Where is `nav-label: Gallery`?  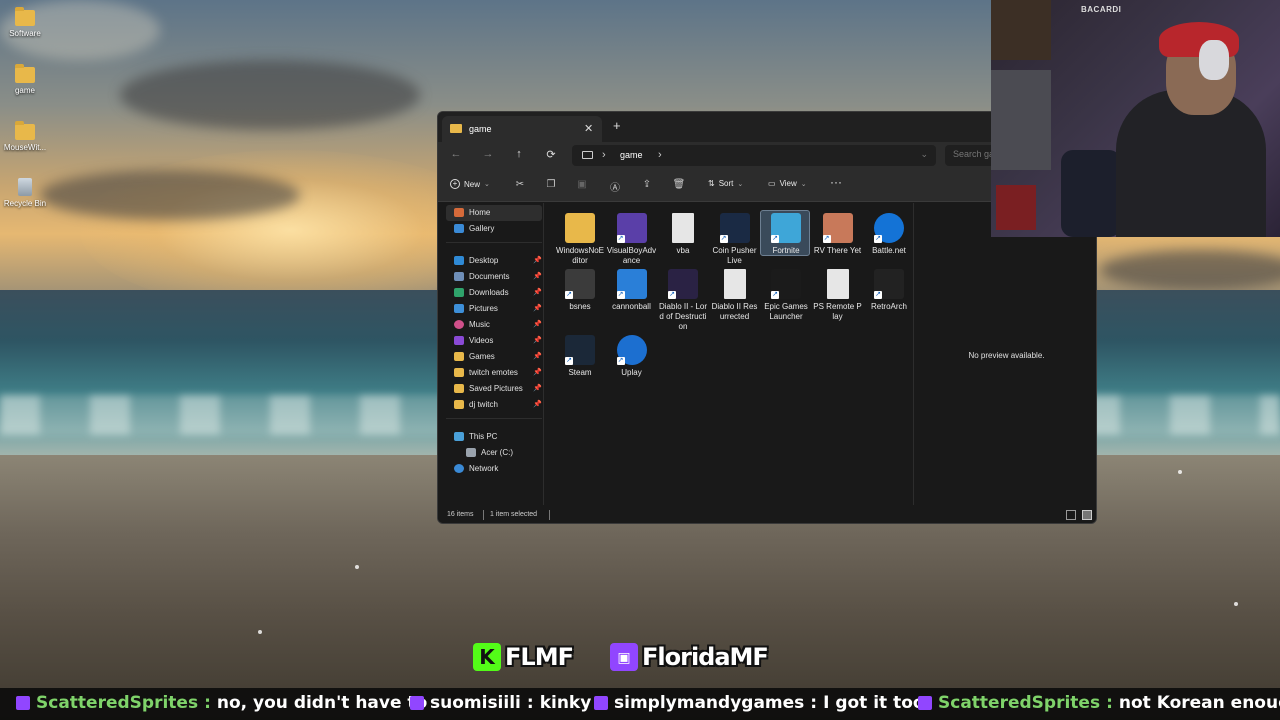 nav-label: Gallery is located at coordinates (482, 228).